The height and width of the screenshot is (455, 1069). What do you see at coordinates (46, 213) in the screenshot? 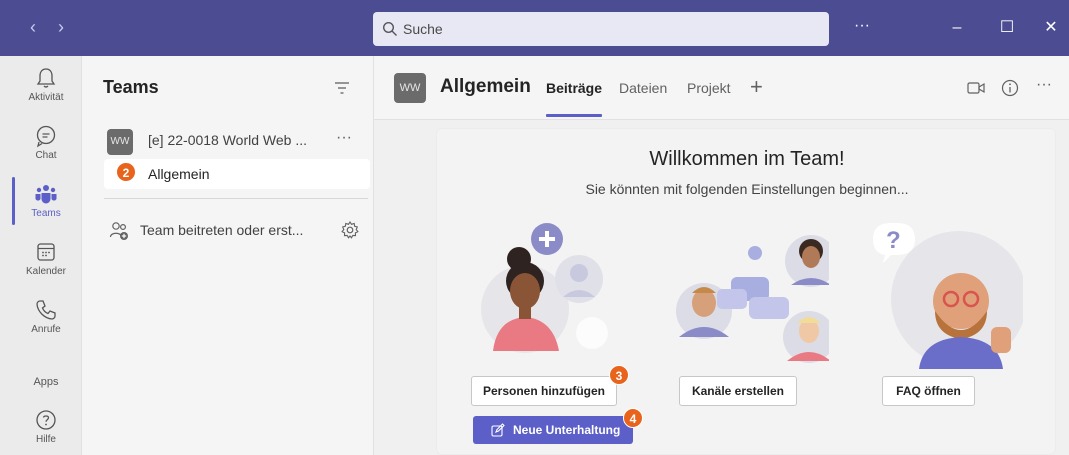
I see `rail-label: Teams` at bounding box center [46, 213].